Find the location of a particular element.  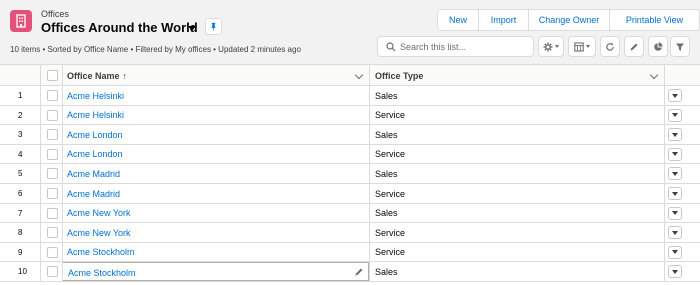

row-number: 7 is located at coordinates (20, 213).